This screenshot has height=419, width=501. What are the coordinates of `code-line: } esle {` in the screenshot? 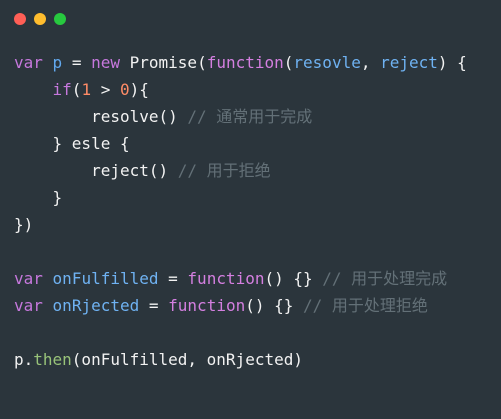 It's located at (240, 143).